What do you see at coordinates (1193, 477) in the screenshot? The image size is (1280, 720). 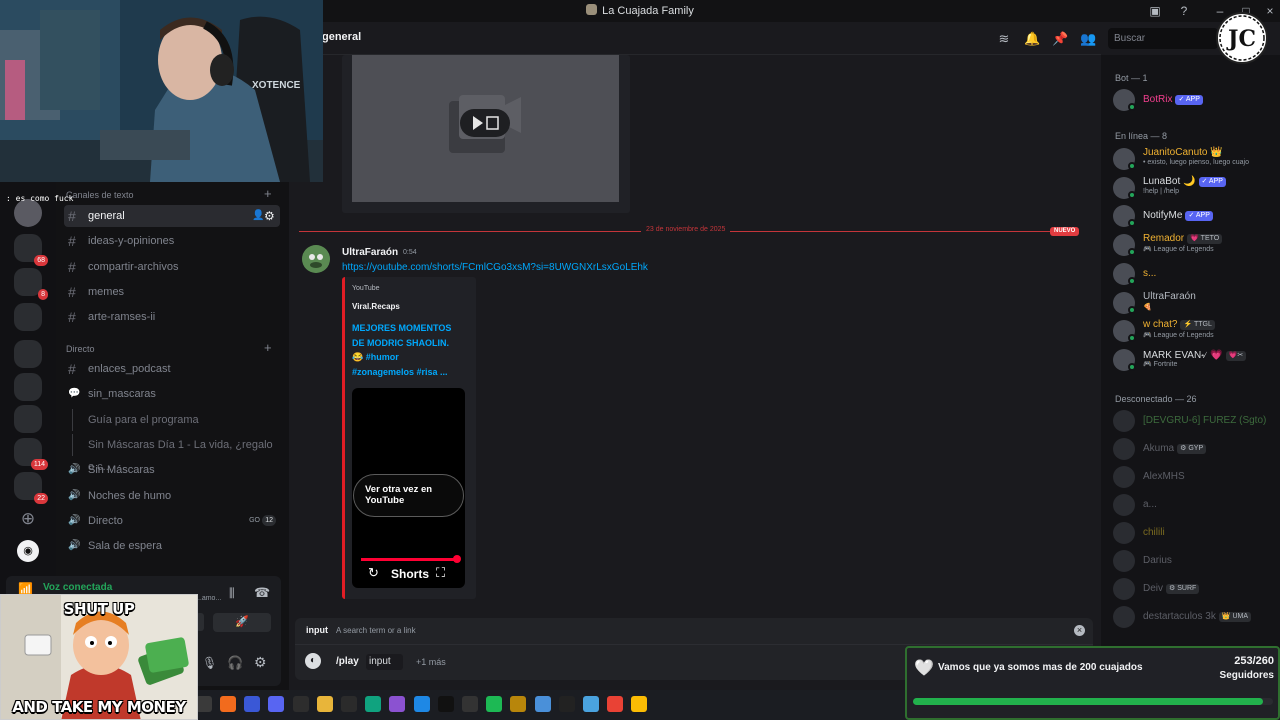 I see `member-item: AlexMHS` at bounding box center [1193, 477].